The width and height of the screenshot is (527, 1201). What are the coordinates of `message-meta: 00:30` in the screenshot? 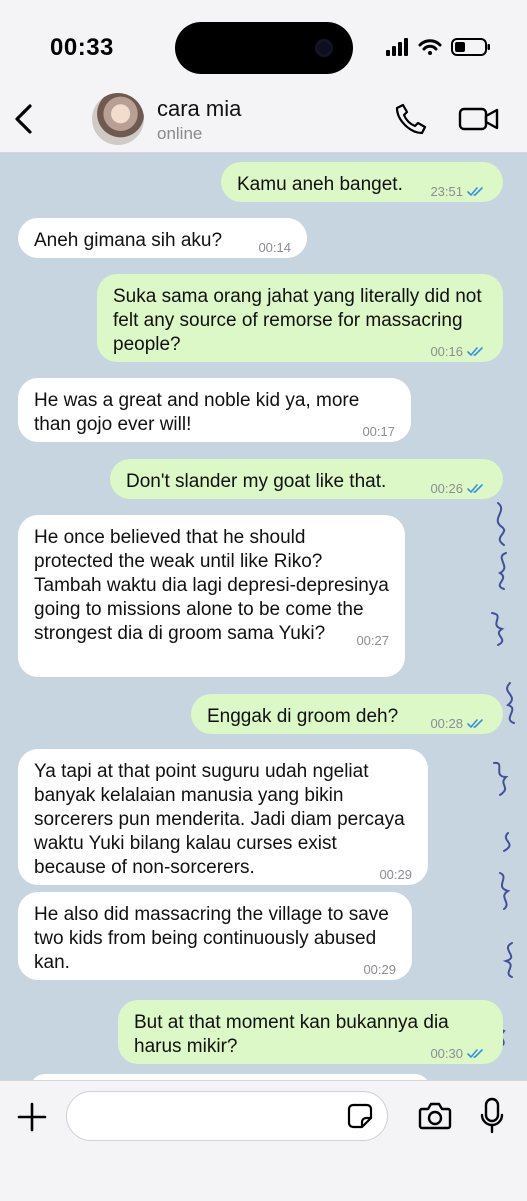 It's located at (458, 1054).